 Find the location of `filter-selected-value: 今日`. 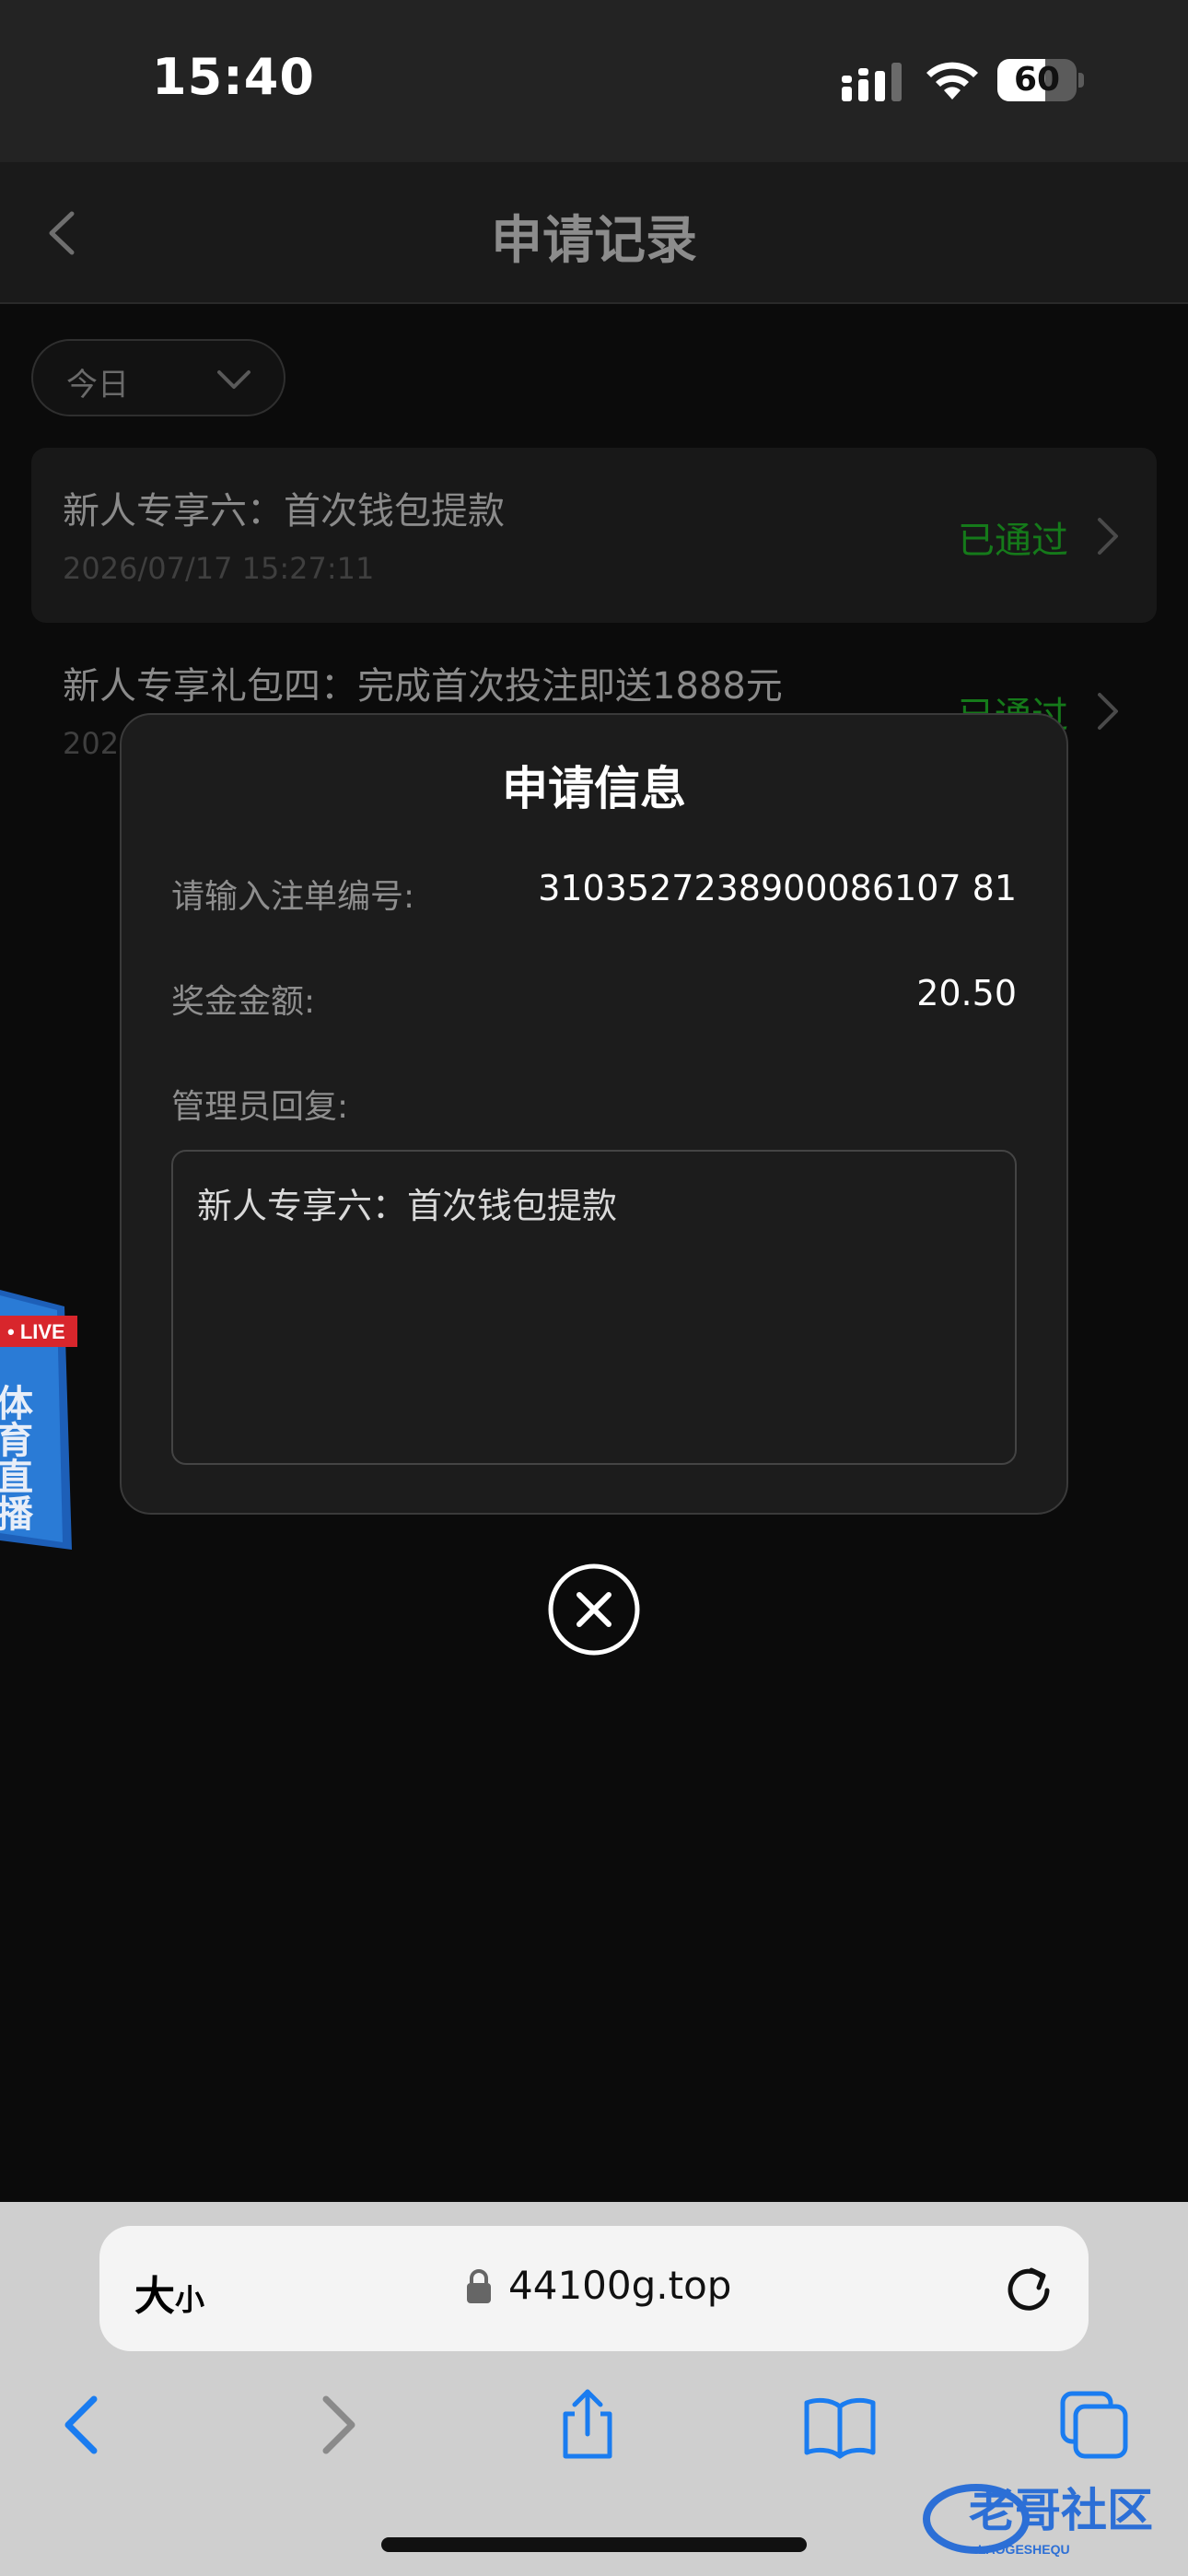

filter-selected-value: 今日 is located at coordinates (97, 385).